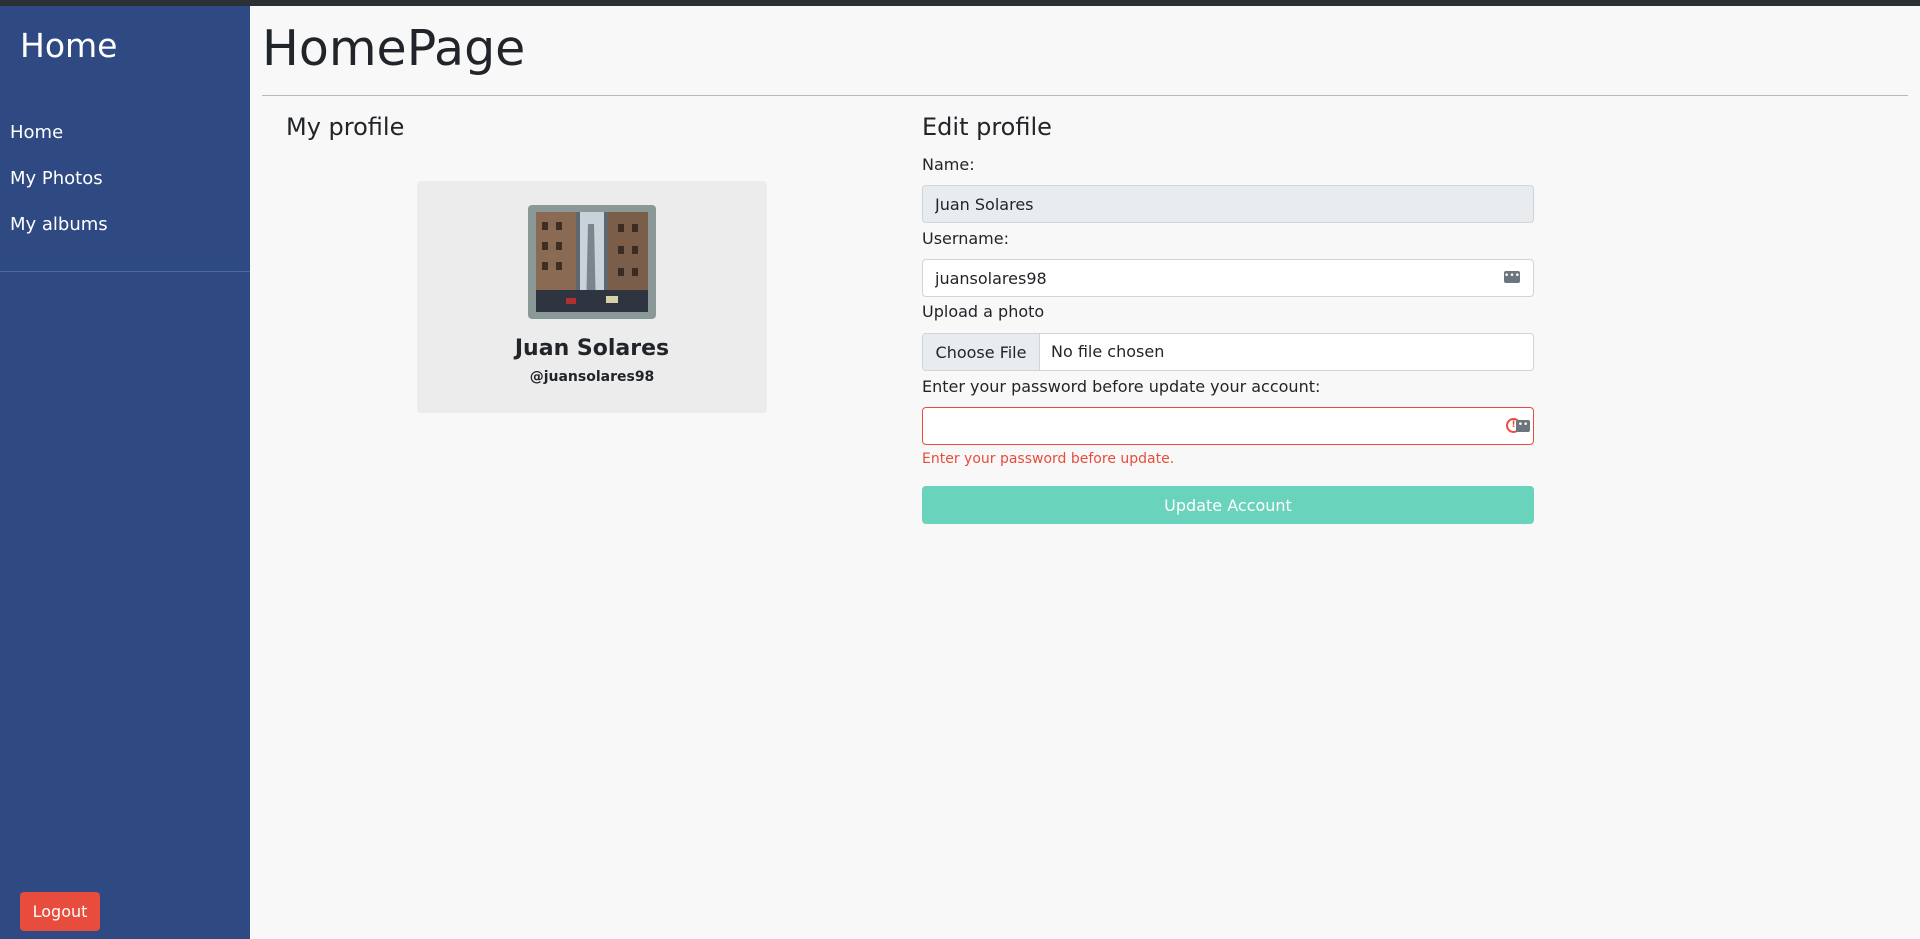 This screenshot has width=1920, height=939. Describe the element at coordinates (345, 127) in the screenshot. I see `my-profile-heading: My profile` at that location.